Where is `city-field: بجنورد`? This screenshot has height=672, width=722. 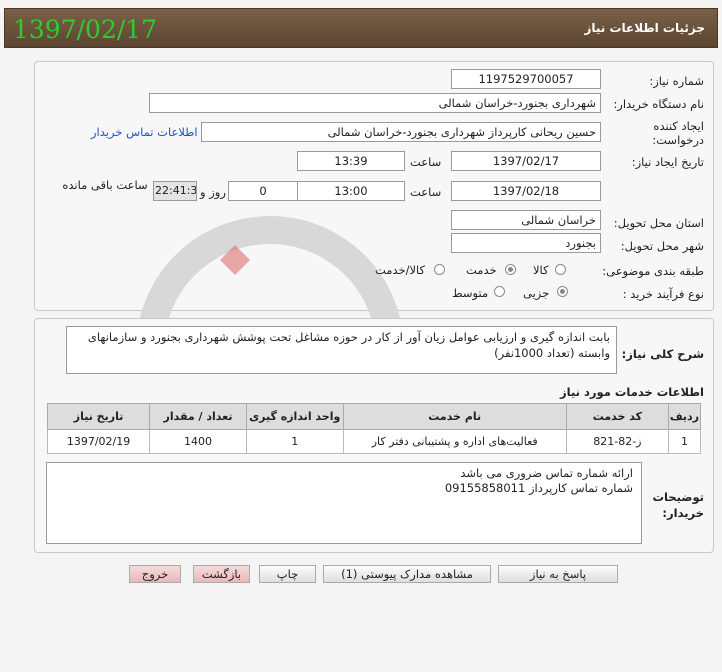
city-field: بجنورد is located at coordinates (526, 243).